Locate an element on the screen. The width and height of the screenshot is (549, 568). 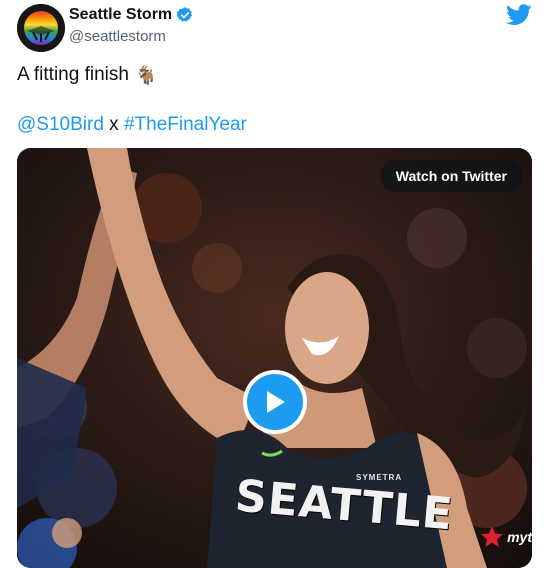
mention-link: @S10Bird is located at coordinates (60, 124).